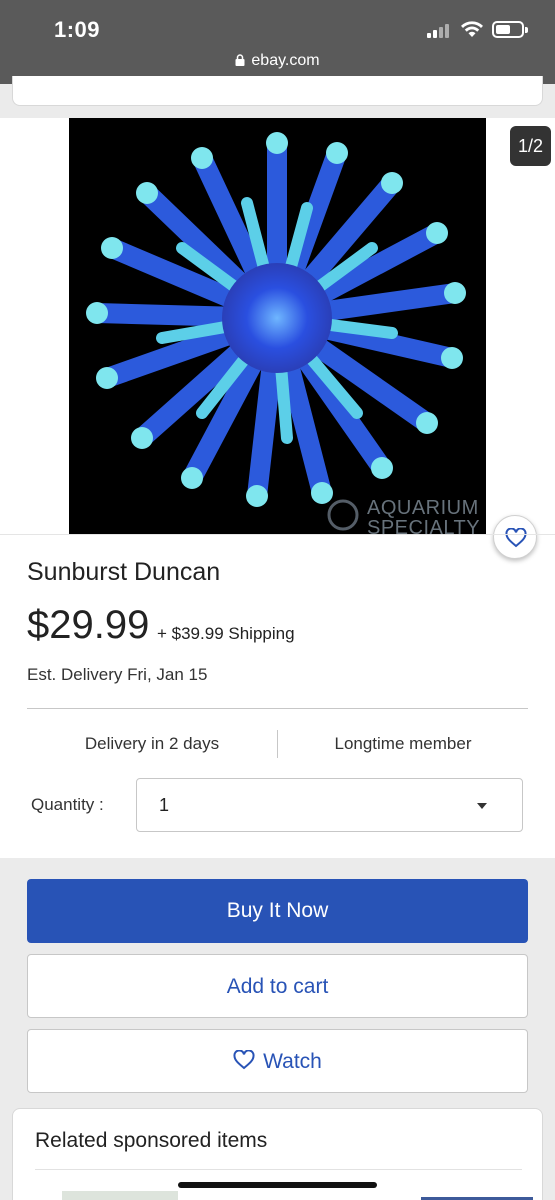  I want to click on home-indicator, so click(277, 1185).